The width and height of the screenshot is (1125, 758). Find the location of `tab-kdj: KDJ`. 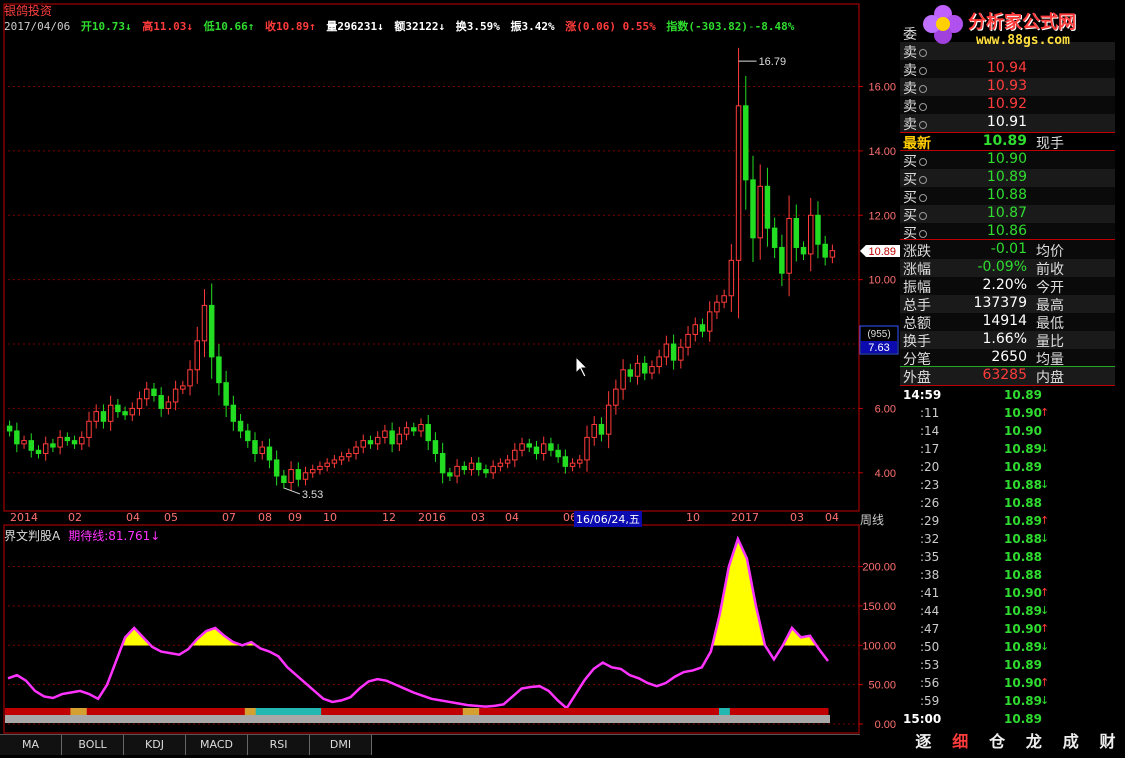

tab-kdj: KDJ is located at coordinates (155, 745).